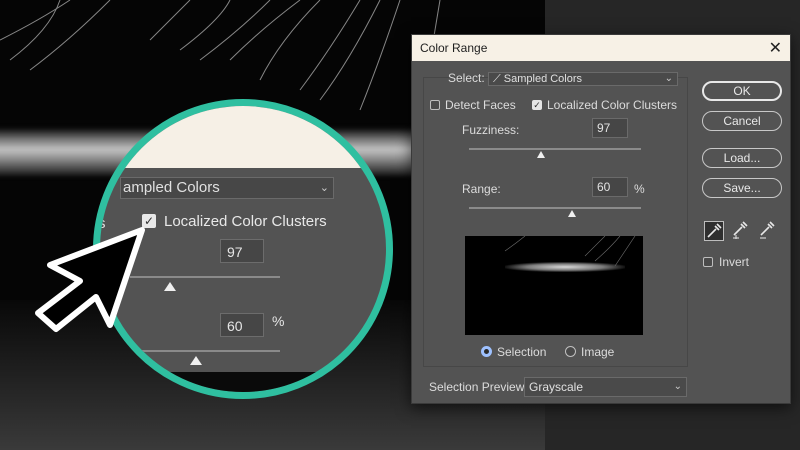 Image resolution: width=800 pixels, height=450 pixels. I want to click on selection-preview-value: Grayscale, so click(556, 387).